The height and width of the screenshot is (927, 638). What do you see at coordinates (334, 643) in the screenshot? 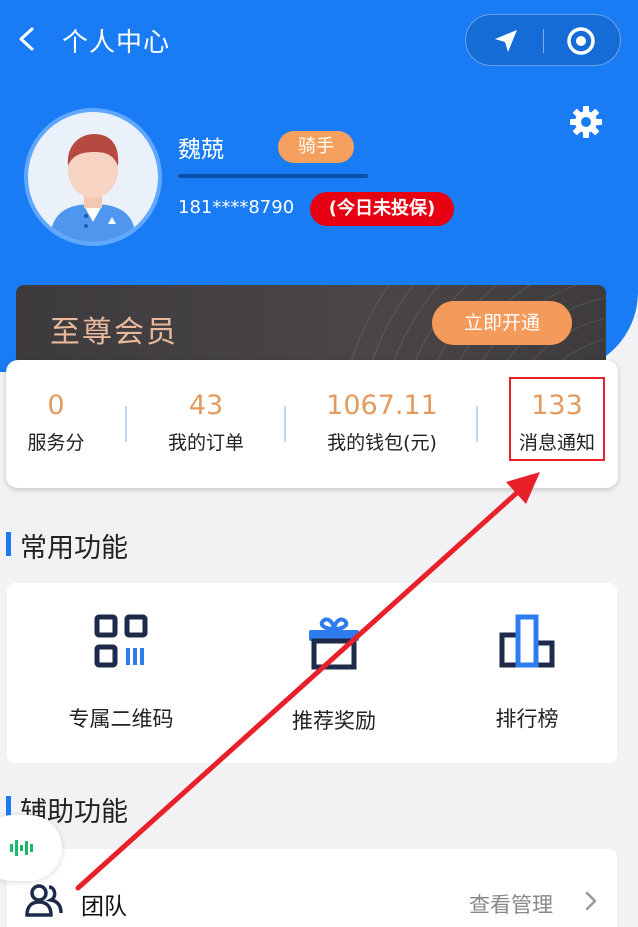
I see `gift-icon` at bounding box center [334, 643].